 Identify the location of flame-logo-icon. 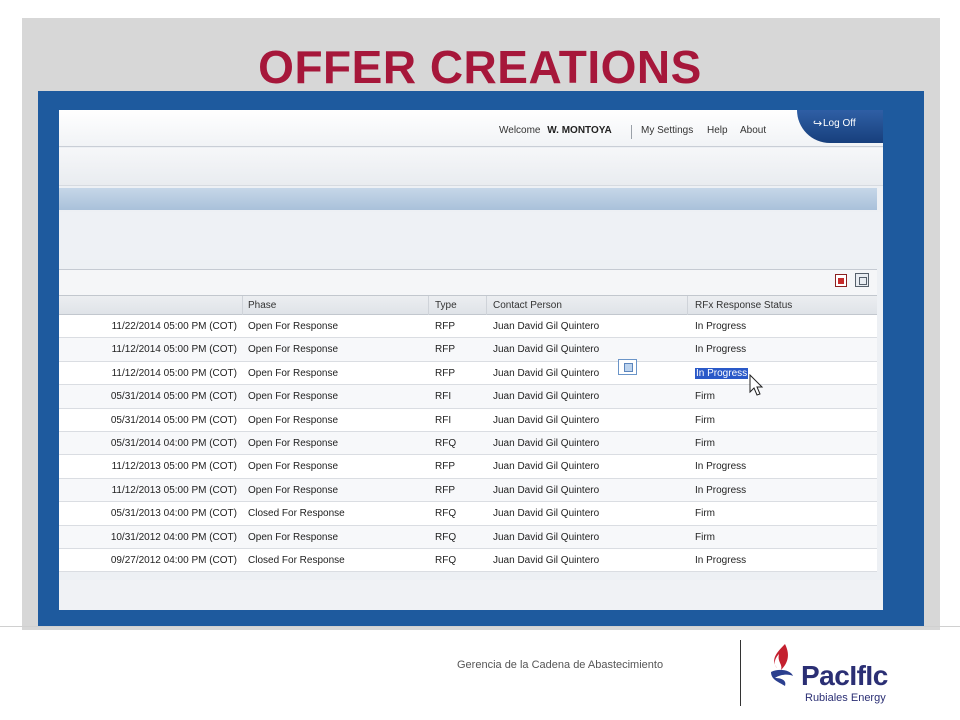
(782, 665).